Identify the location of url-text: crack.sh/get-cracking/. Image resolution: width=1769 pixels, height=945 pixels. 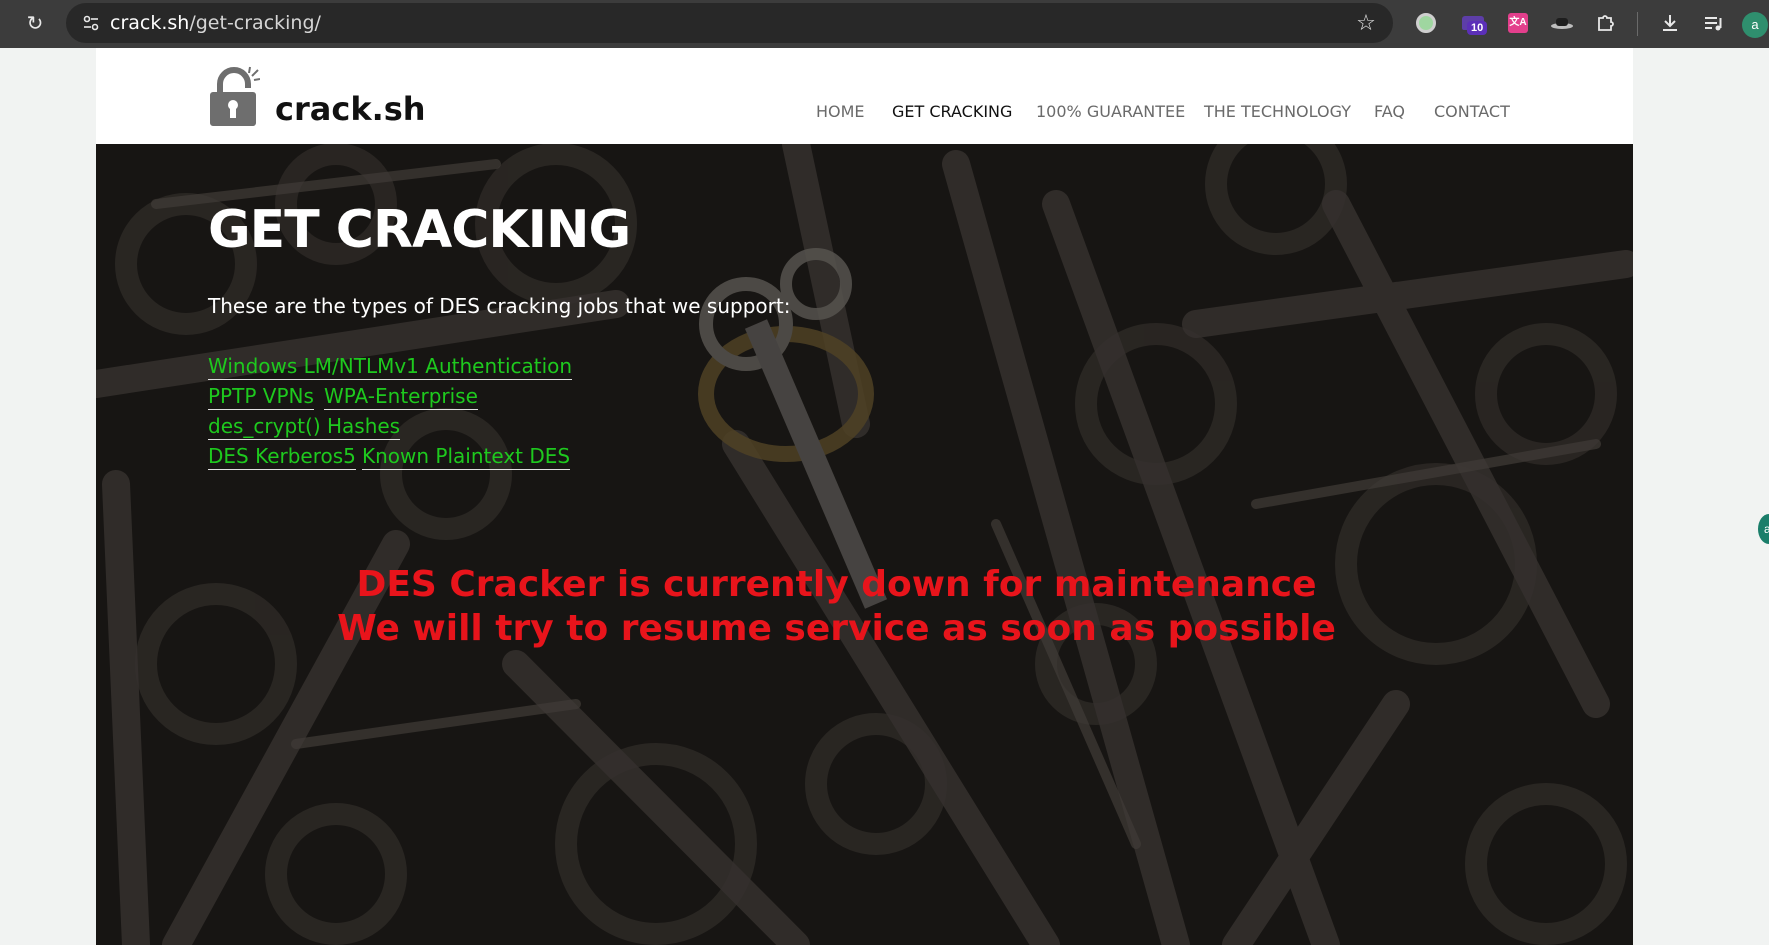
(215, 23).